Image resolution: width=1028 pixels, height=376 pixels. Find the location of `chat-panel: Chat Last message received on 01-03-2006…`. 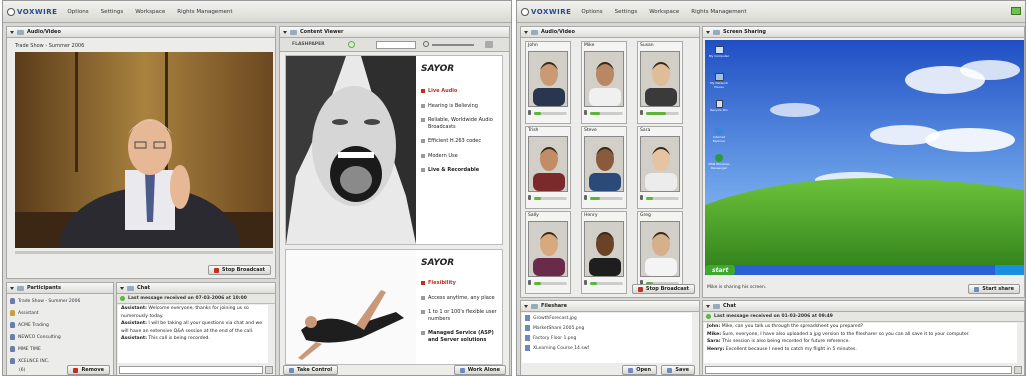

chat-panel: Chat Last message received on 01-03-2006… is located at coordinates (863, 337).